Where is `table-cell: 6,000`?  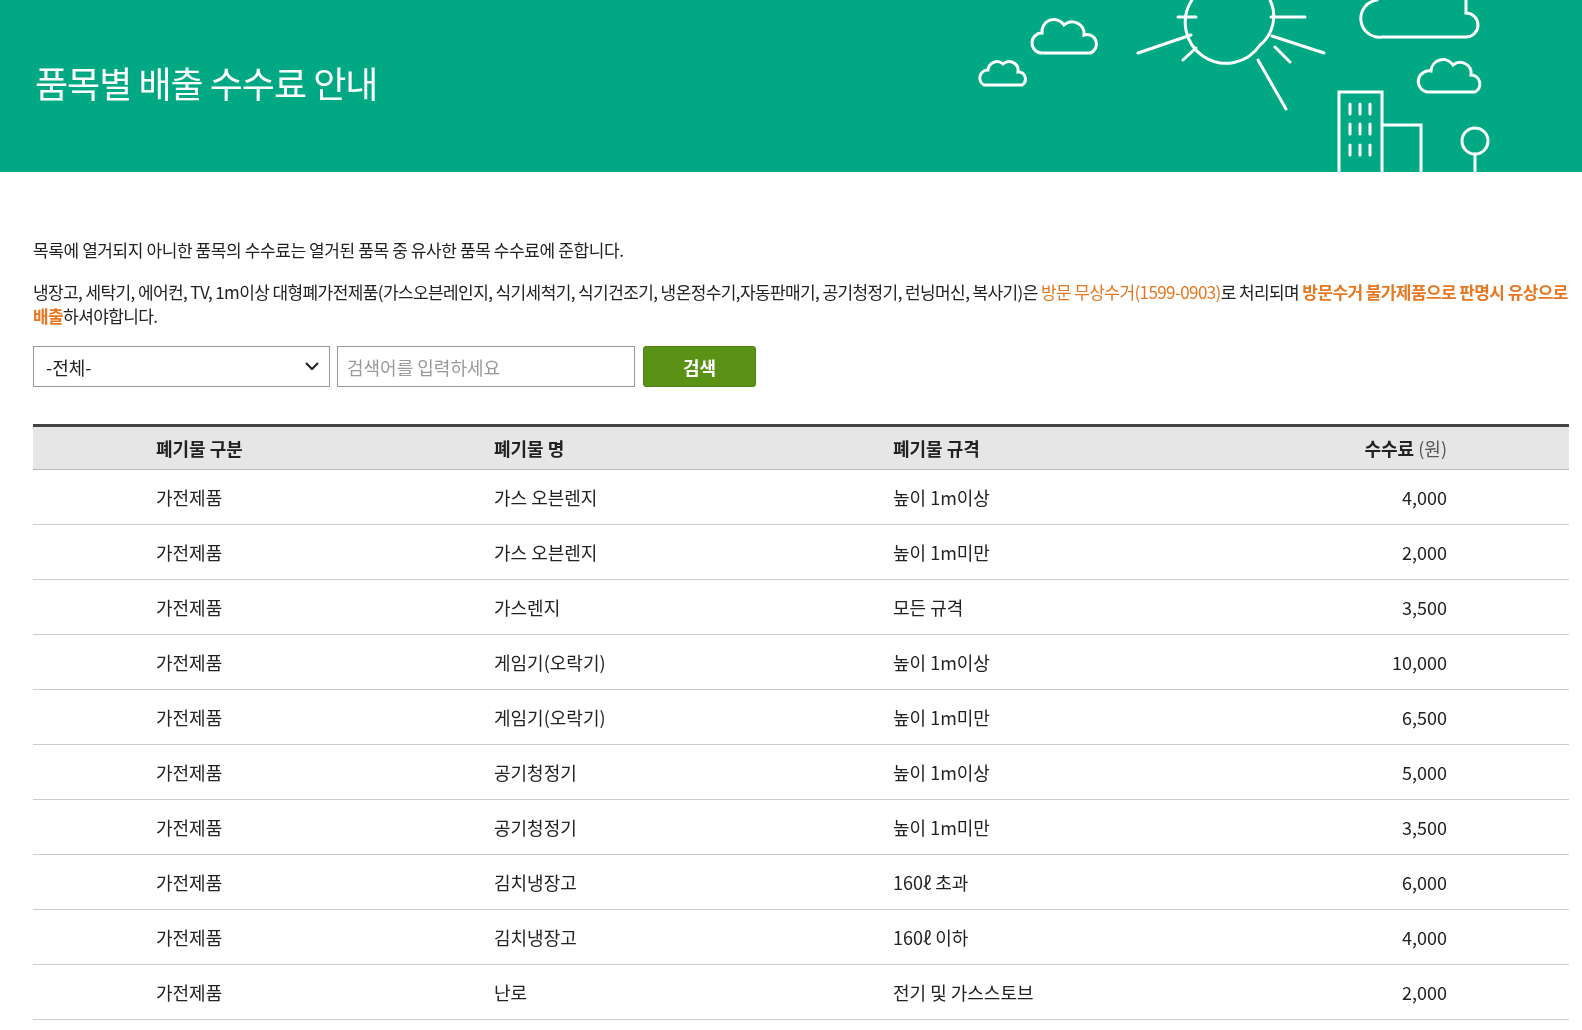 table-cell: 6,000 is located at coordinates (1424, 882).